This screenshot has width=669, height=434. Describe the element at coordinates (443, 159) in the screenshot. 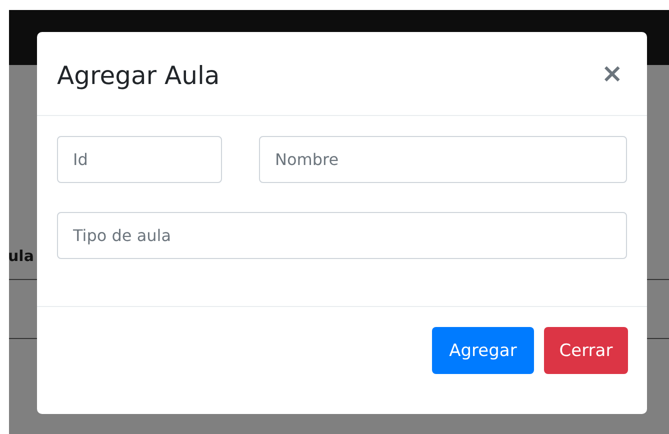

I see `input-field: Nombre` at that location.